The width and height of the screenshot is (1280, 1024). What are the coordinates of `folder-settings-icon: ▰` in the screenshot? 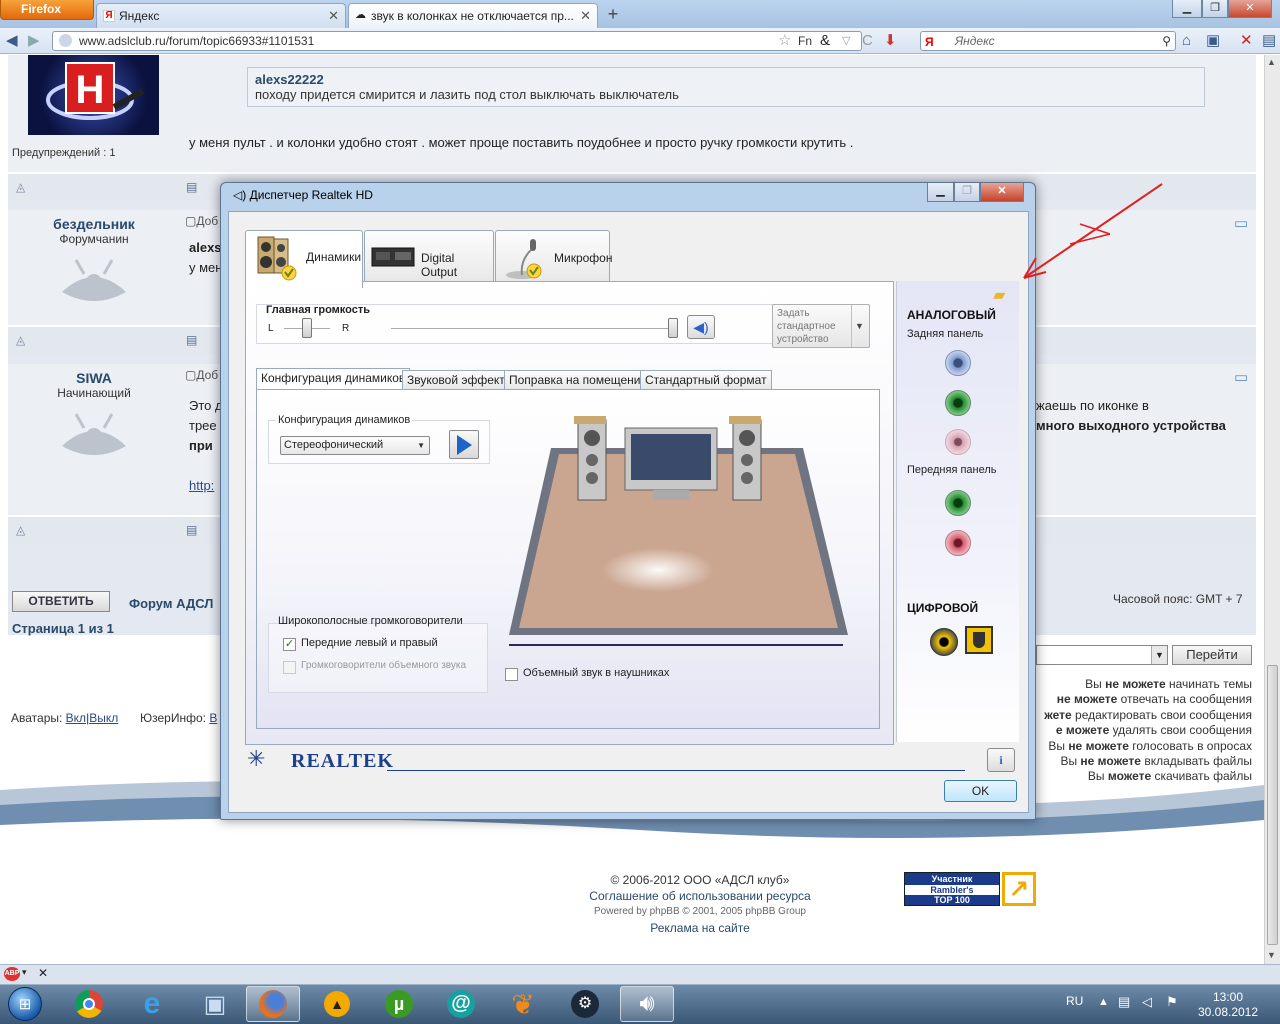 It's located at (999, 295).